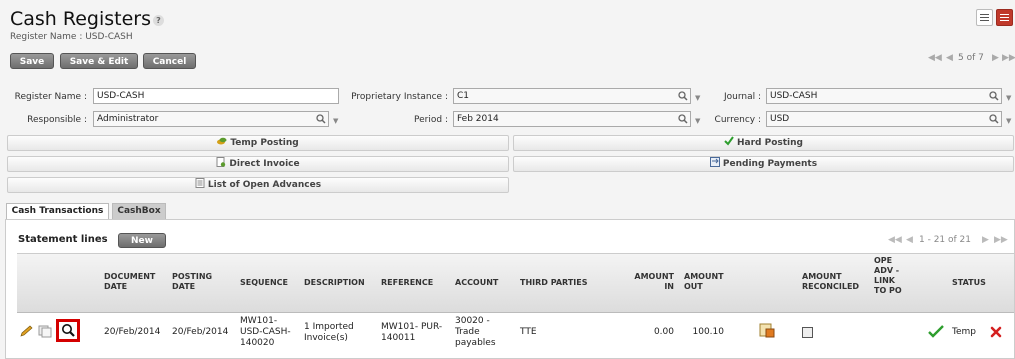  I want to click on col-account: ACCOUNT, so click(476, 283).